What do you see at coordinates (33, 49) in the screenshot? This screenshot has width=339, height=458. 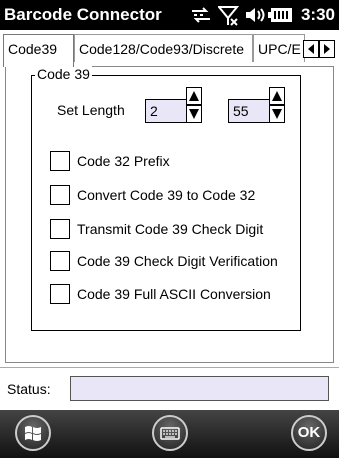 I see `tab-label: Code39` at bounding box center [33, 49].